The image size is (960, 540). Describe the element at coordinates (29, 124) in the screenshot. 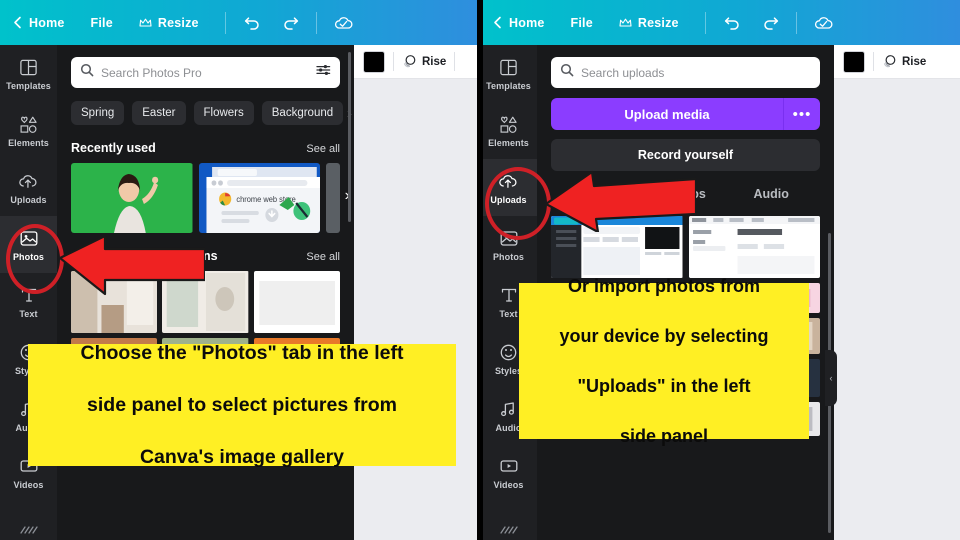

I see `elements-icon` at that location.